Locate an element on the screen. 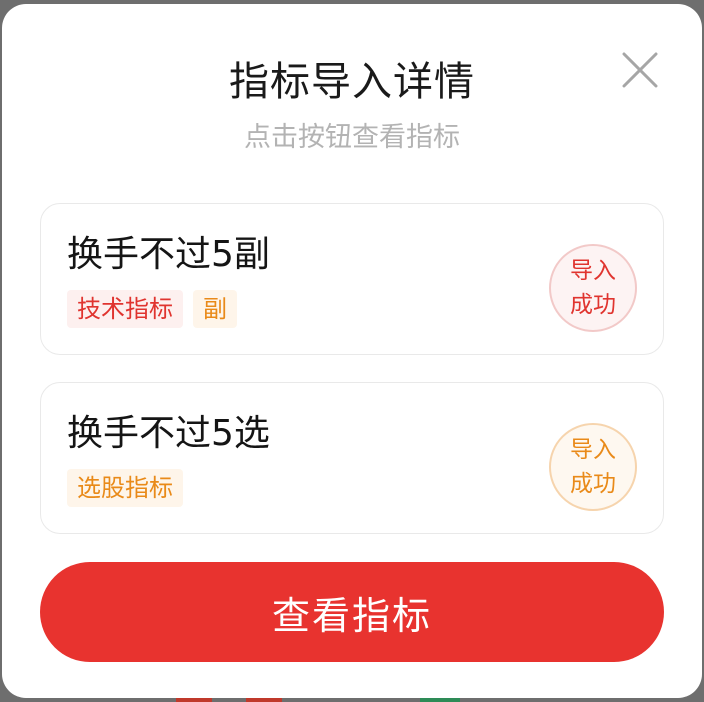  indicator-type-tag: 选股指标 is located at coordinates (125, 488).